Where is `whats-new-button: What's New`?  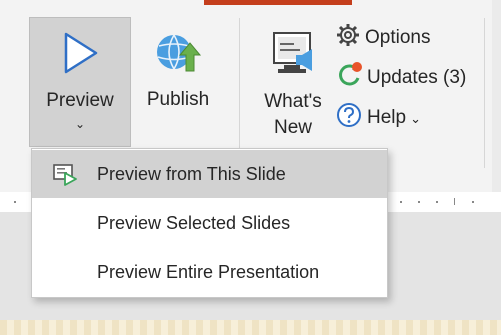
whats-new-button: What's New is located at coordinates (293, 81).